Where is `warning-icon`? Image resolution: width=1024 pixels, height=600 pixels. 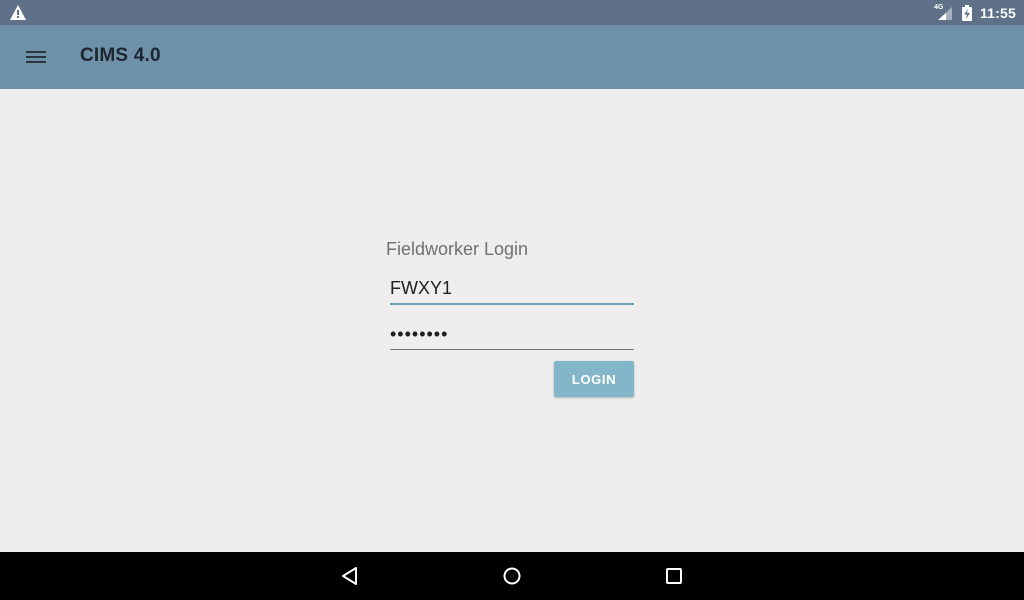 warning-icon is located at coordinates (18, 12).